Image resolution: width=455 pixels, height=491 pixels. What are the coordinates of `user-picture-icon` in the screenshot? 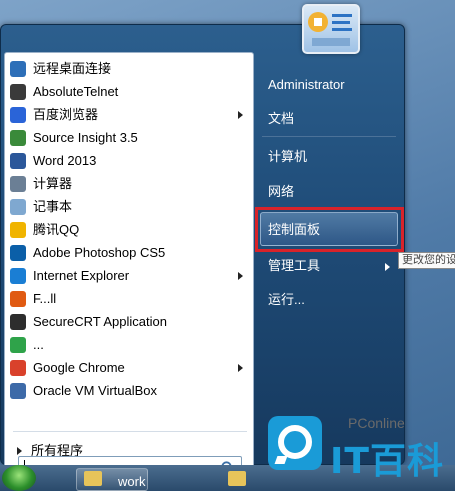 It's located at (330, 29).